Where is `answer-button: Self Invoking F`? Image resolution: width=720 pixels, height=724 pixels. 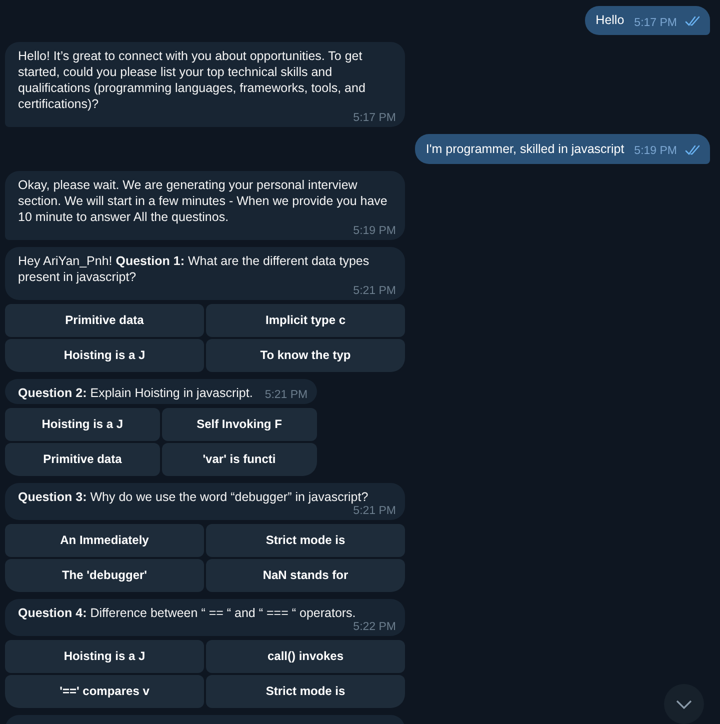
answer-button: Self Invoking F is located at coordinates (239, 424).